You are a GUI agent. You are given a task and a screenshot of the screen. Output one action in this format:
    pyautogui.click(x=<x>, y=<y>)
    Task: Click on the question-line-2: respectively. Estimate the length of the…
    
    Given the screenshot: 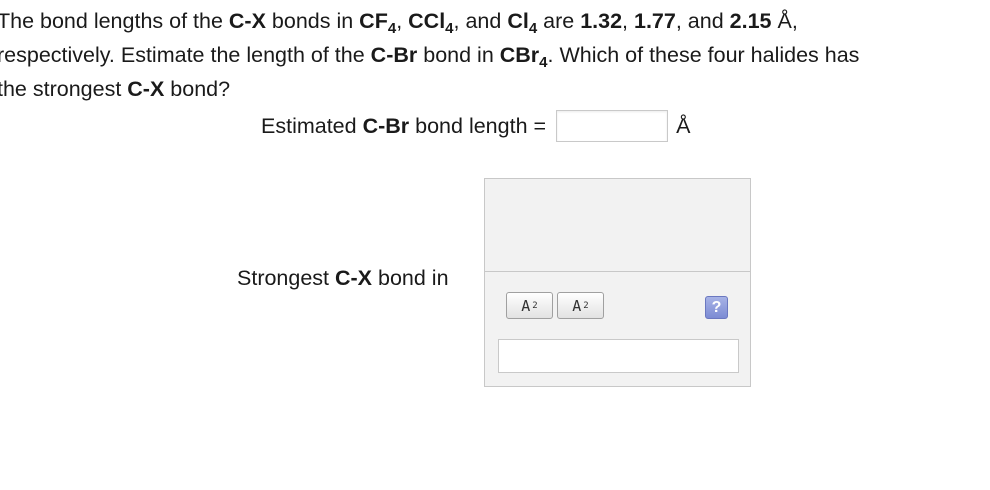 What is the action you would take?
    pyautogui.click(x=430, y=57)
    